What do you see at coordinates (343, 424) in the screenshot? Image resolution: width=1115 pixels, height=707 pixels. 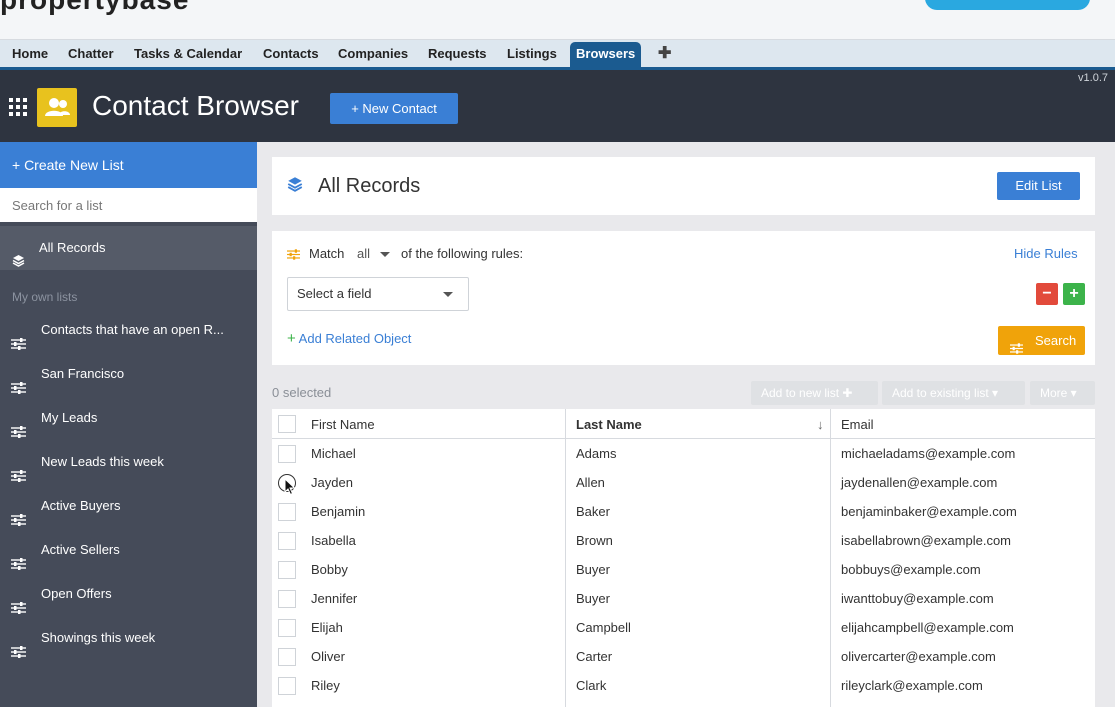 I see `column-header-first-name: First Name` at bounding box center [343, 424].